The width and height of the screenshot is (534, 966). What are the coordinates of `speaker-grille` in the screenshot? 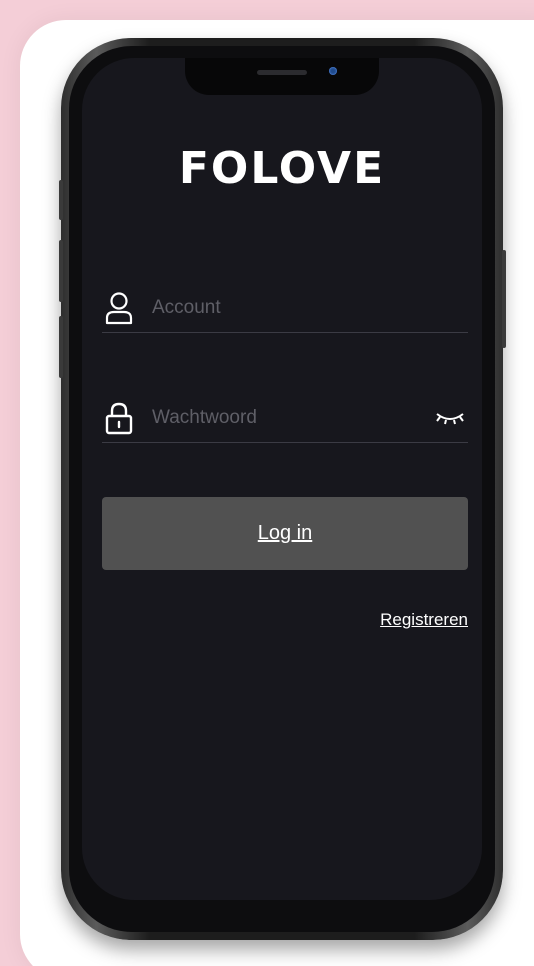 It's located at (282, 72).